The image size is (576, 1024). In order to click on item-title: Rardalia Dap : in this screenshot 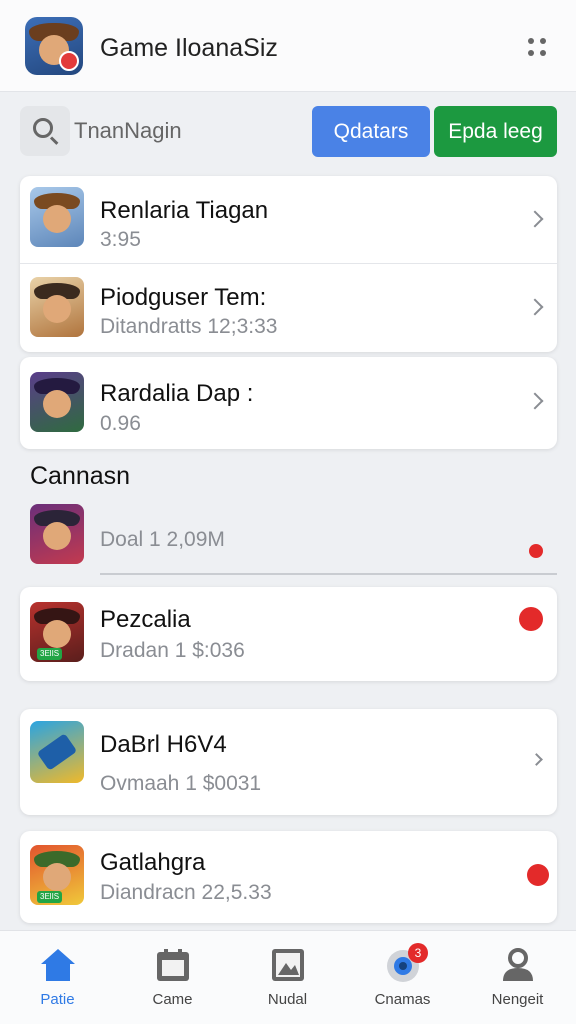, I will do `click(177, 393)`.